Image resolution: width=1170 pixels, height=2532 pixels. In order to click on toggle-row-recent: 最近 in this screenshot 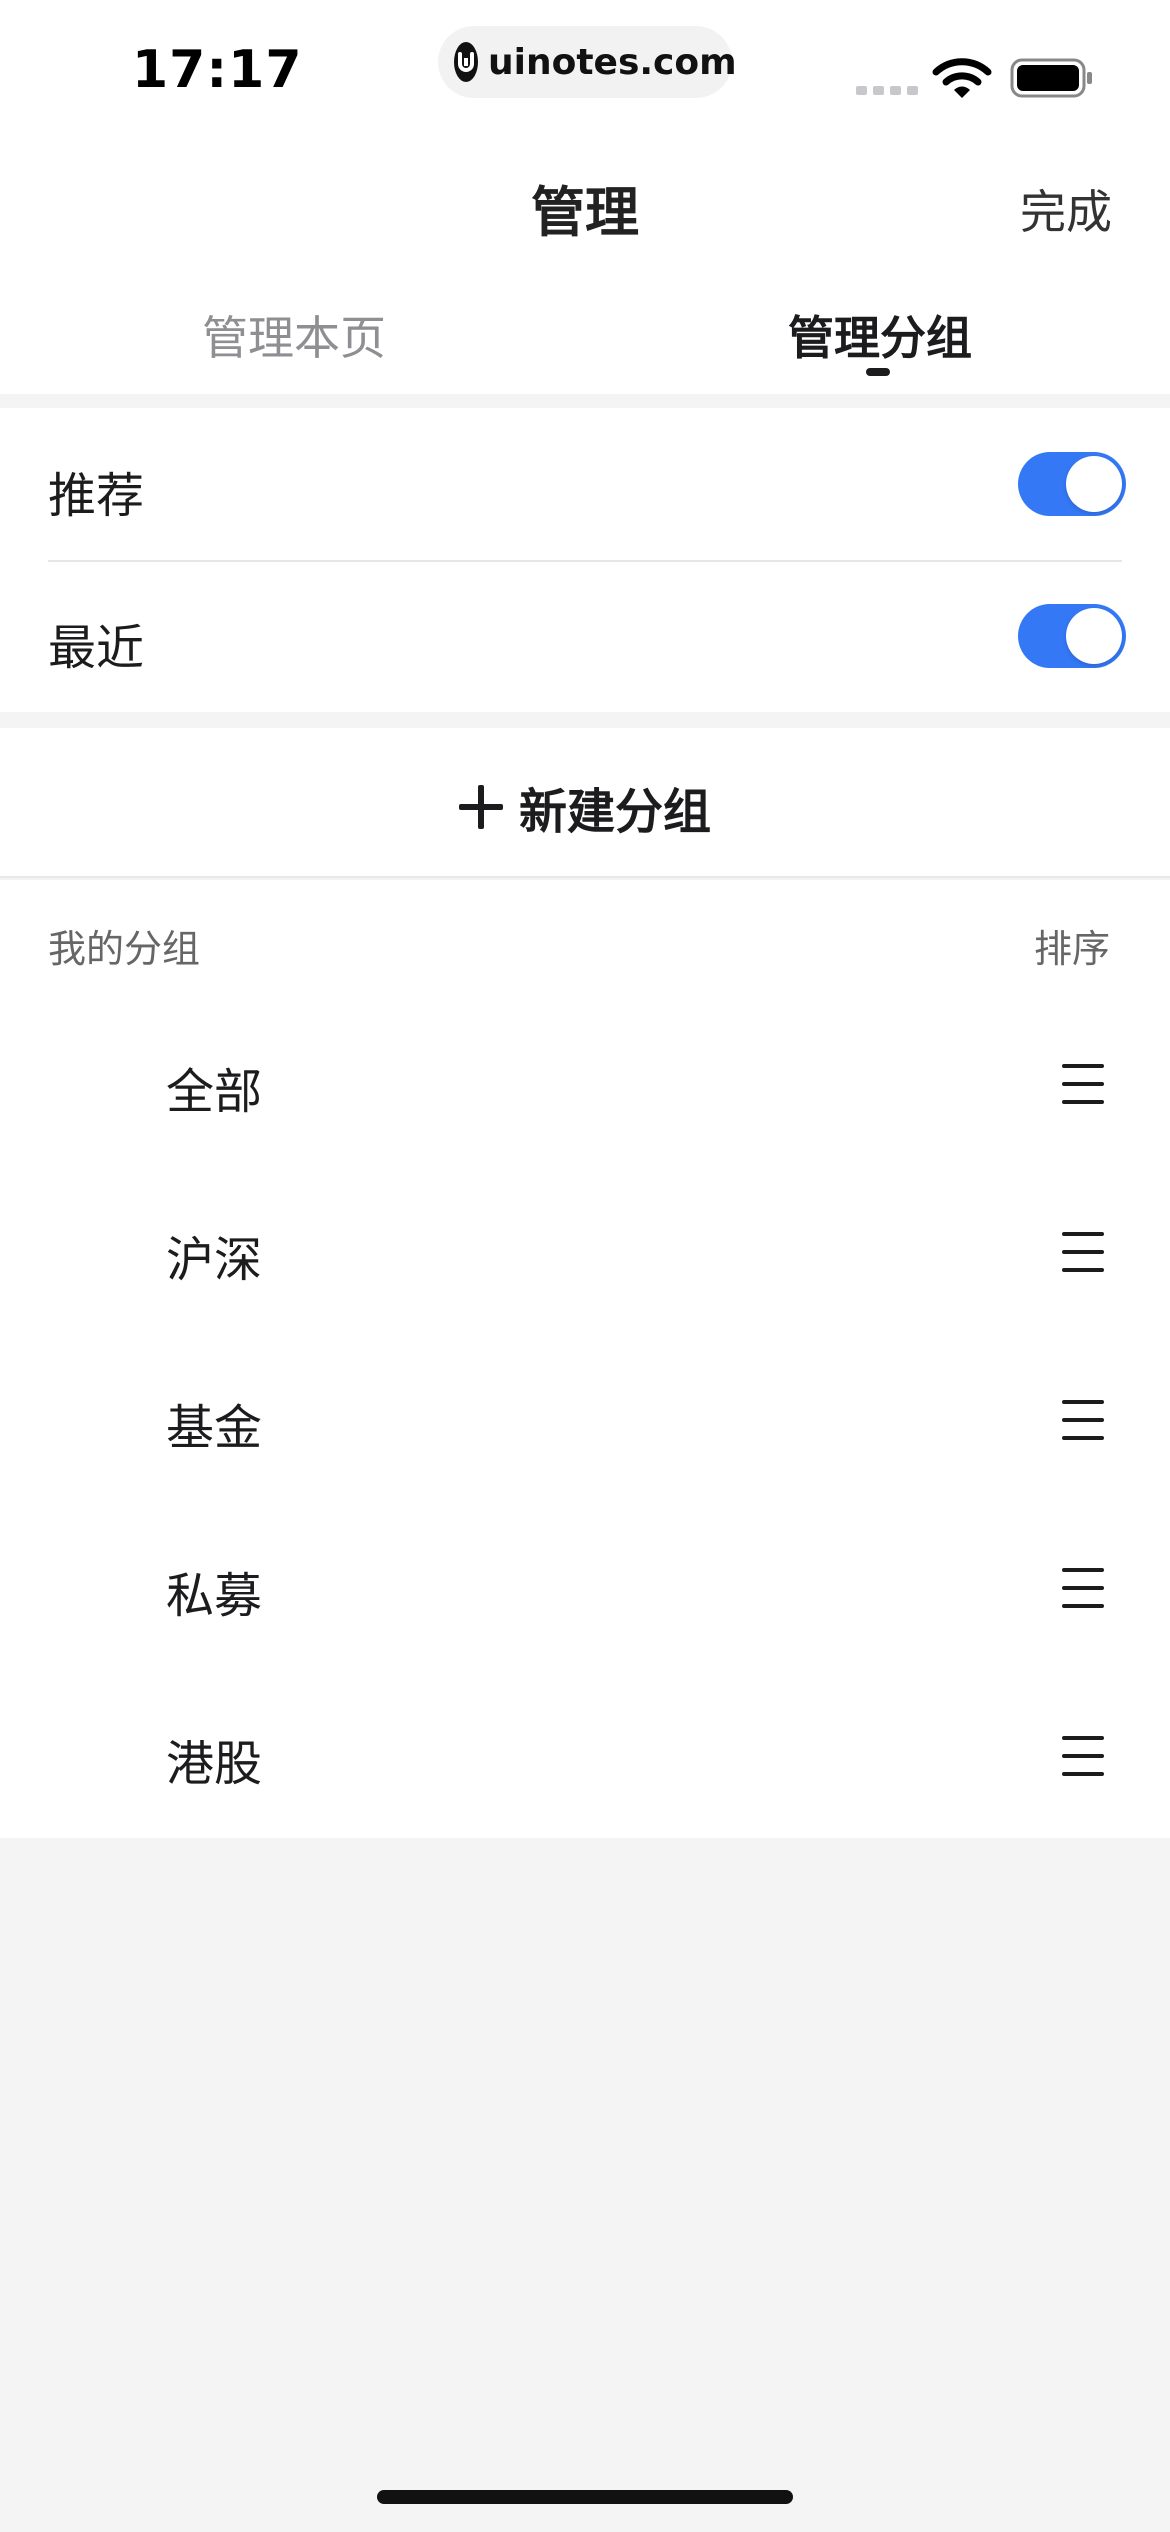, I will do `click(585, 636)`.